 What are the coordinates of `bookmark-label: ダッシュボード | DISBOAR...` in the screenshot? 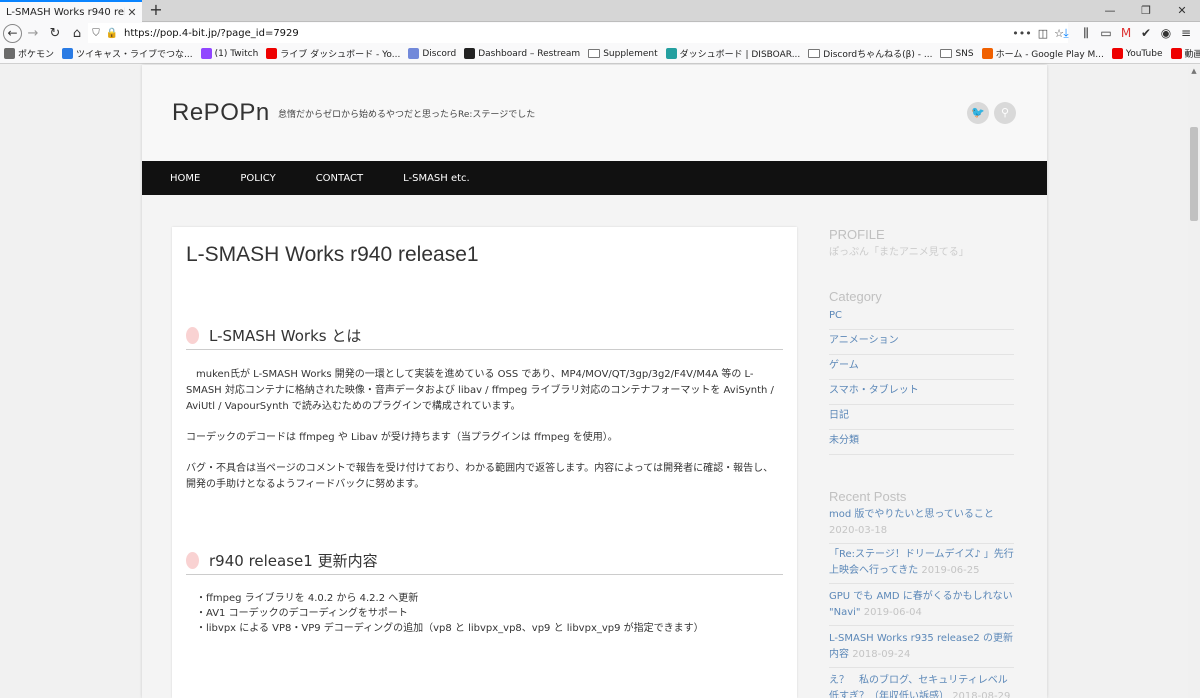 It's located at (740, 55).